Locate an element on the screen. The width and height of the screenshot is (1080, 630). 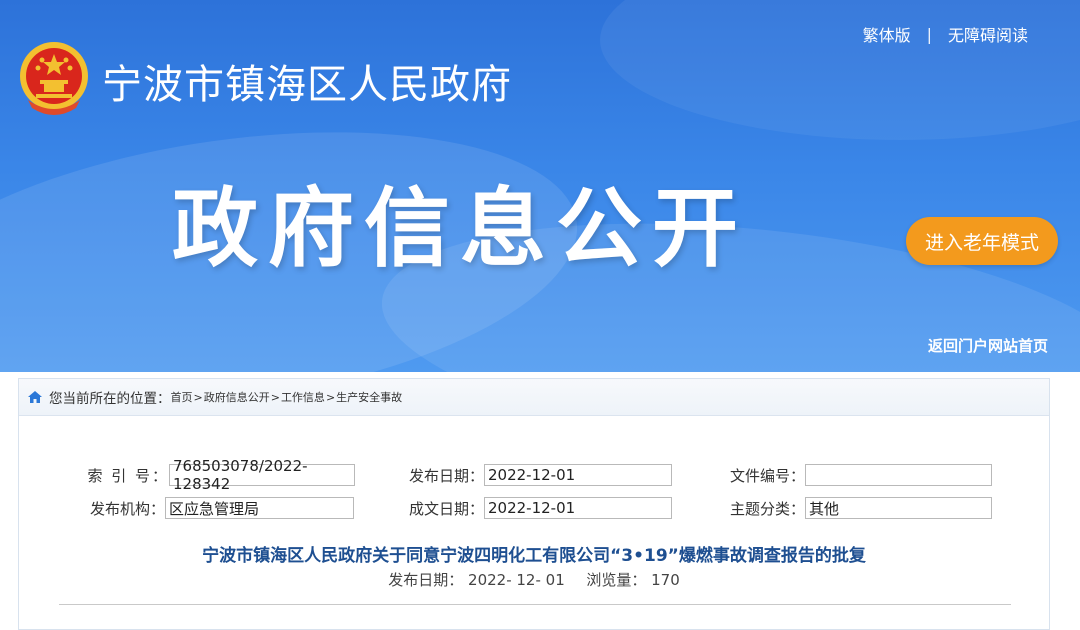
category-value: 其他 is located at coordinates (898, 508).